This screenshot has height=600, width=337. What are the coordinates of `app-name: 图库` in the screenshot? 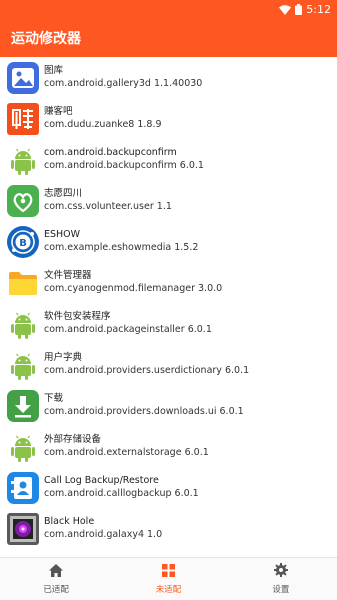 It's located at (54, 70).